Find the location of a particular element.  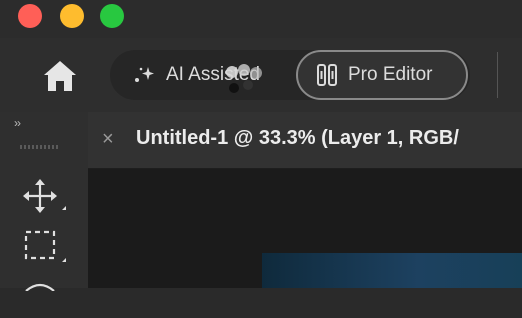

lasso-tool-button is located at coordinates (44, 298).